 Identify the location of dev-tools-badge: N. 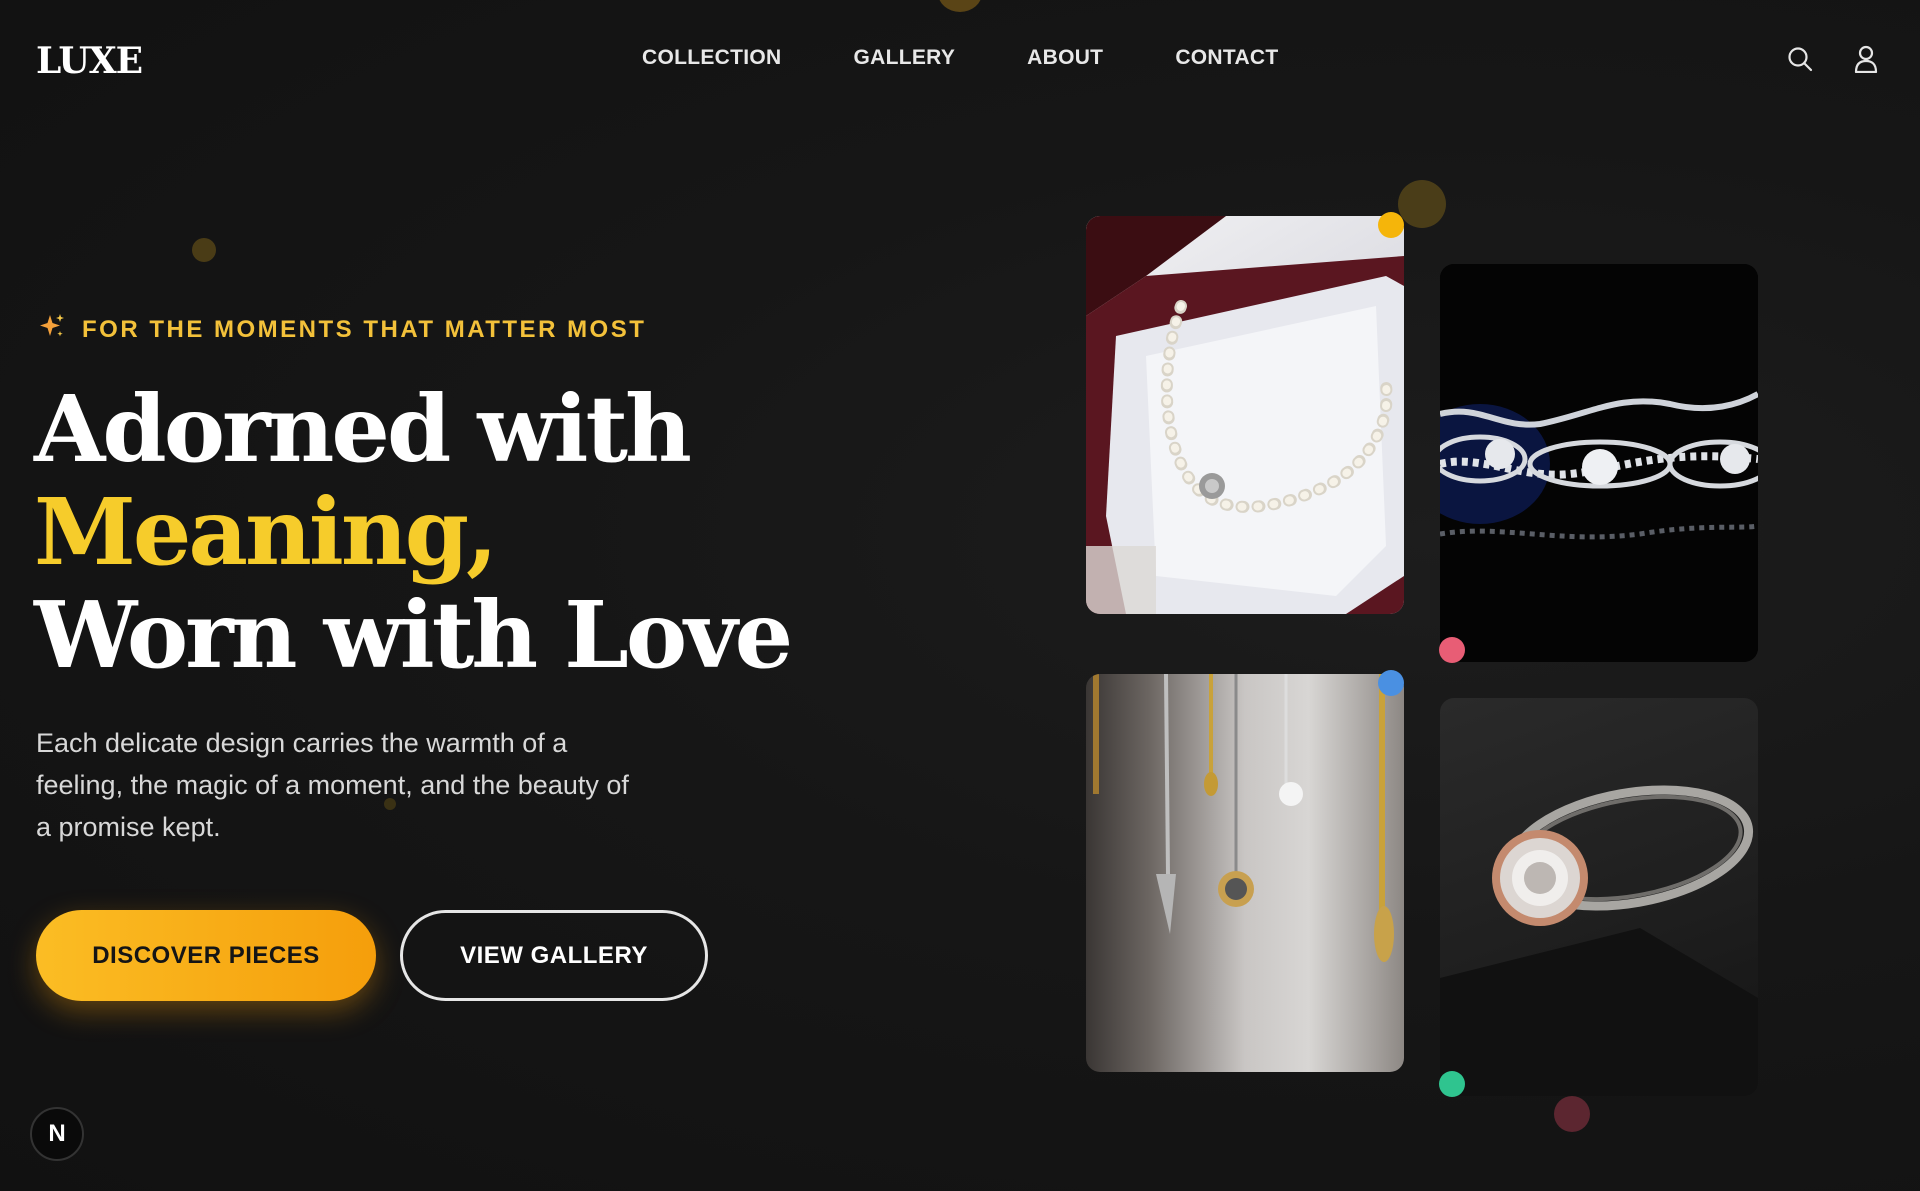
(57, 1134).